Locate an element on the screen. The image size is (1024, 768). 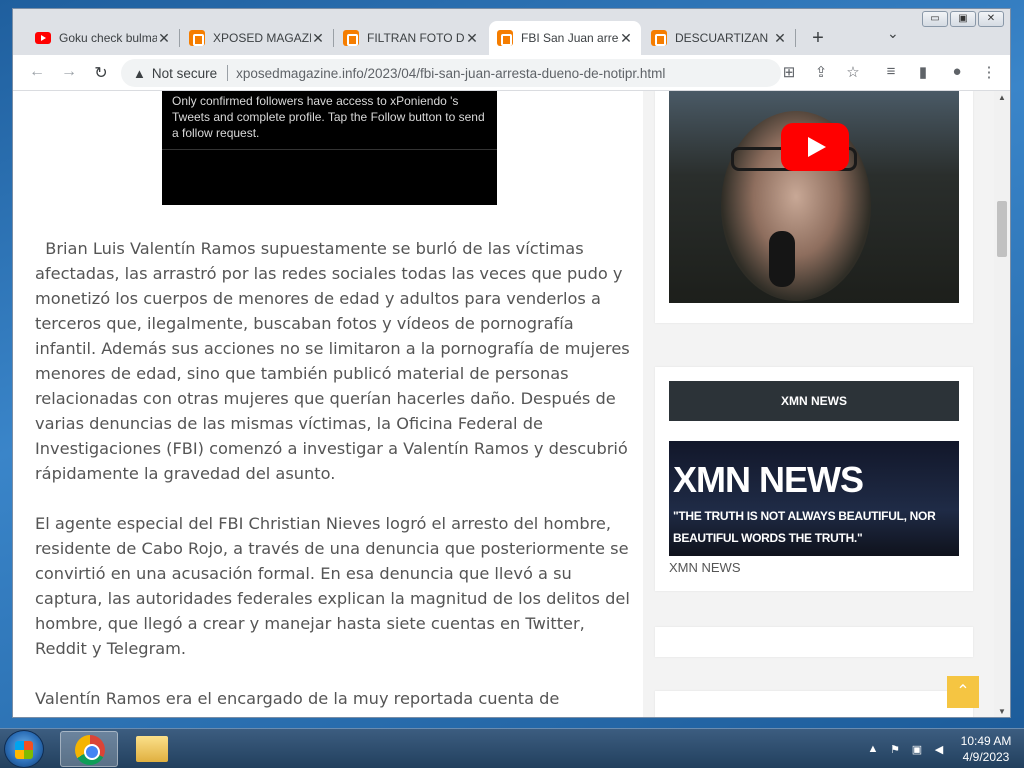
reading-list-icon: ≡ is located at coordinates (891, 71).